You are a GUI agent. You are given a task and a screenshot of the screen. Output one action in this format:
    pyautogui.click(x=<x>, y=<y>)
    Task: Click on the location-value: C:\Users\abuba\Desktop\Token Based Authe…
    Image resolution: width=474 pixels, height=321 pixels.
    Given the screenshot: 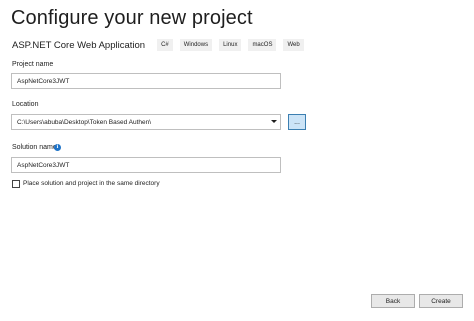 What is the action you would take?
    pyautogui.click(x=84, y=122)
    